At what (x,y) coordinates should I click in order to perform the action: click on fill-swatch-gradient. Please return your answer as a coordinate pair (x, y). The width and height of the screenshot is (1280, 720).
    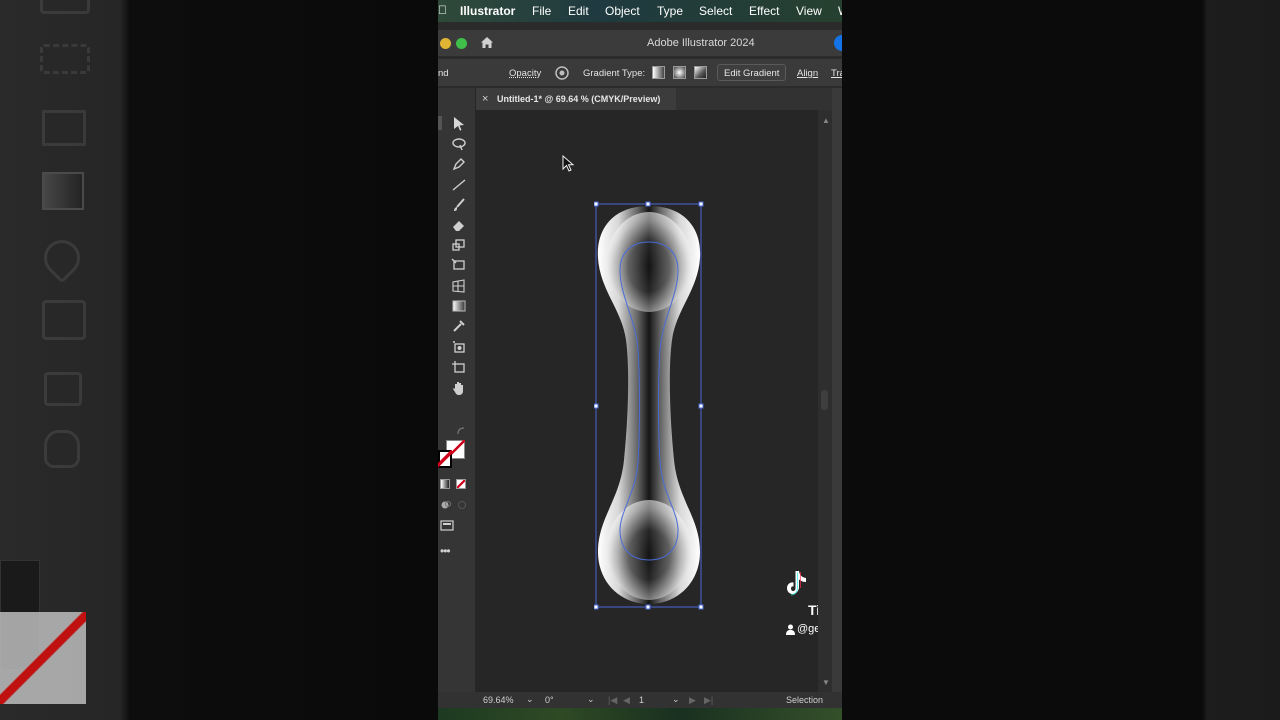
    Looking at the image, I should click on (445, 459).